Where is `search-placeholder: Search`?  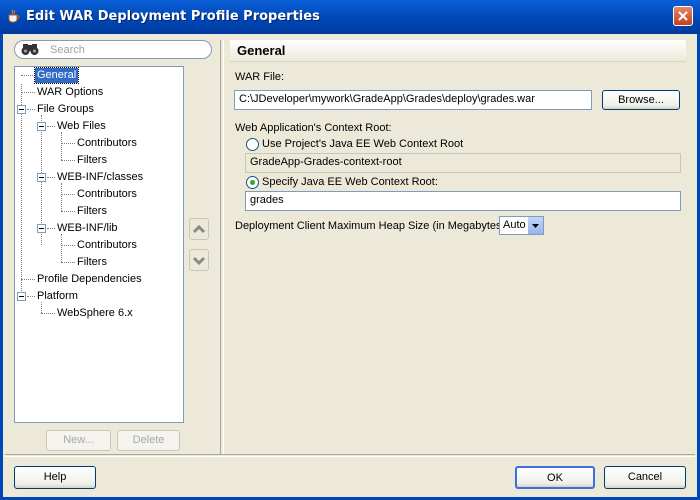
search-placeholder: Search is located at coordinates (67, 50).